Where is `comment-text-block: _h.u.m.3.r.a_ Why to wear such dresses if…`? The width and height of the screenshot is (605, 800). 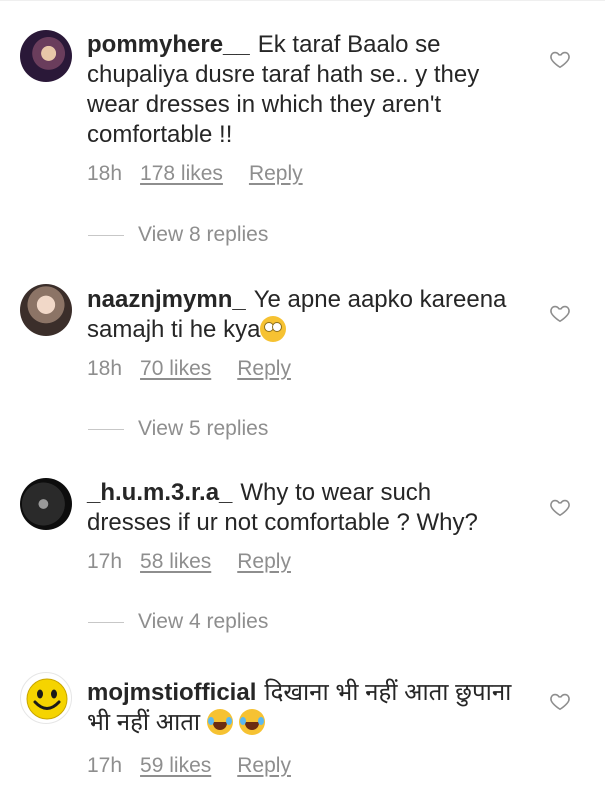
comment-text-block: _h.u.m.3.r.a_ Why to wear such dresses if… is located at coordinates (302, 508).